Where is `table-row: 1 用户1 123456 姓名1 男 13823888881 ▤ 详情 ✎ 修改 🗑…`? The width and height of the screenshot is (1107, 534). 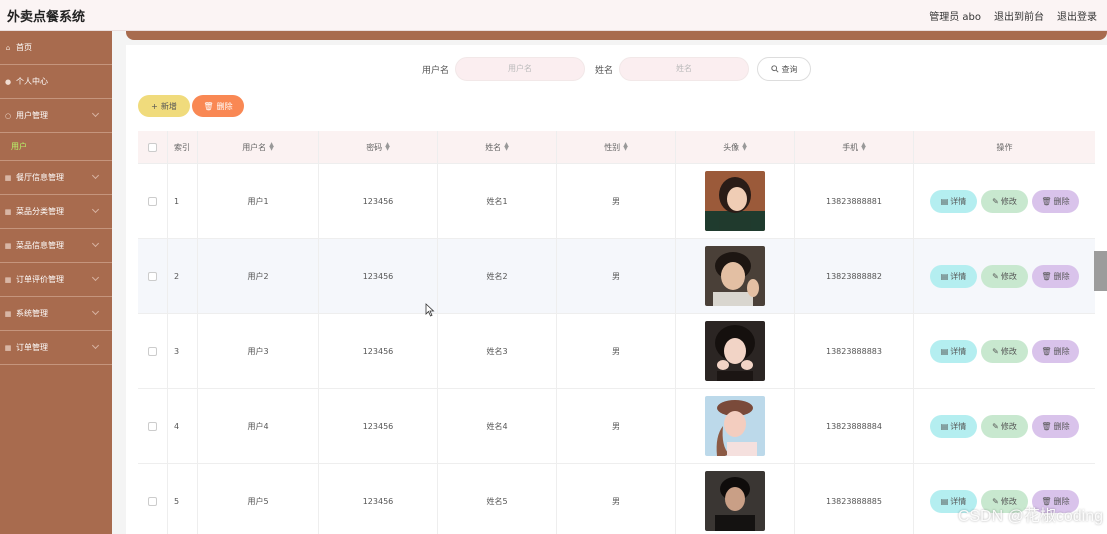
table-row: 1 用户1 123456 姓名1 男 13823888881 ▤ 详情 ✎ 修改 🗑… is located at coordinates (616, 201).